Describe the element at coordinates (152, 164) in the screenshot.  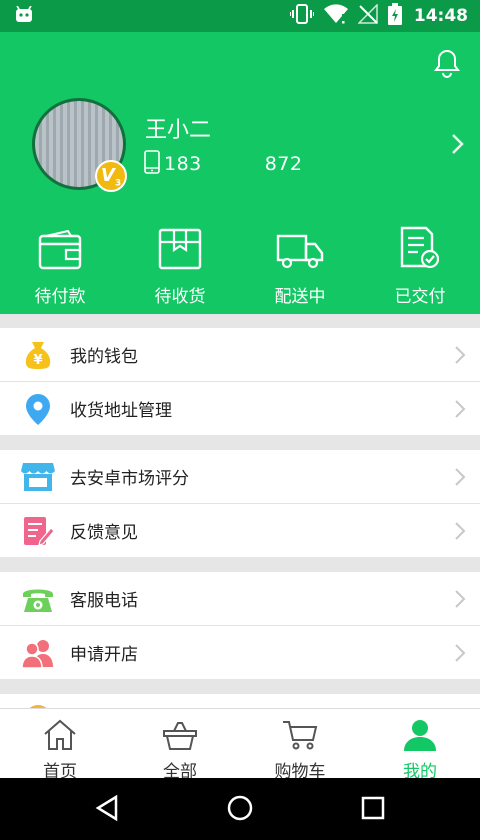
I see `mobile-icon` at that location.